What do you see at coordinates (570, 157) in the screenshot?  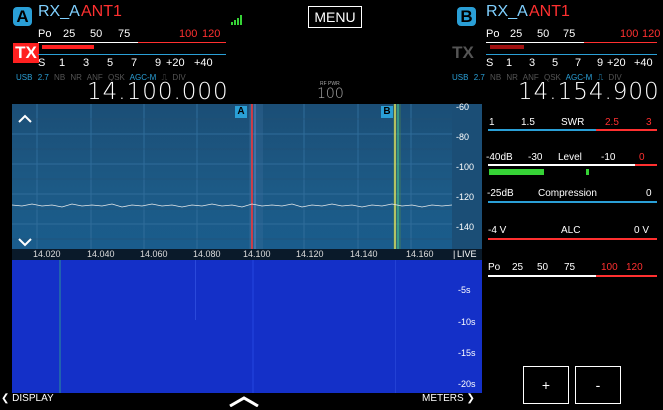 I see `level-label: Level` at bounding box center [570, 157].